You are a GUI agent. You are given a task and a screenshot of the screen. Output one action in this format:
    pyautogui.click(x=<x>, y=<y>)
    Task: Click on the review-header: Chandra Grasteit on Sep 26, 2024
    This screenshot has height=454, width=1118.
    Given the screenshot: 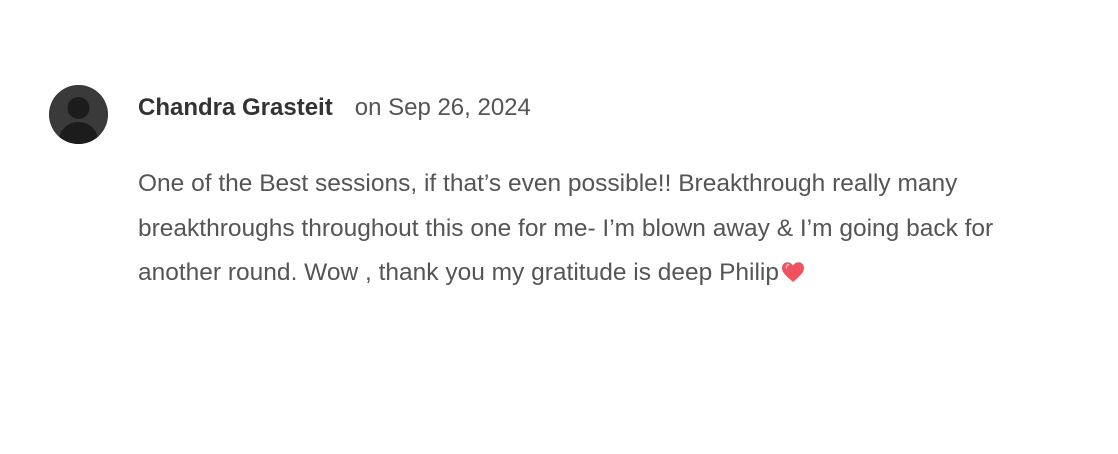 What is the action you would take?
    pyautogui.click(x=334, y=109)
    